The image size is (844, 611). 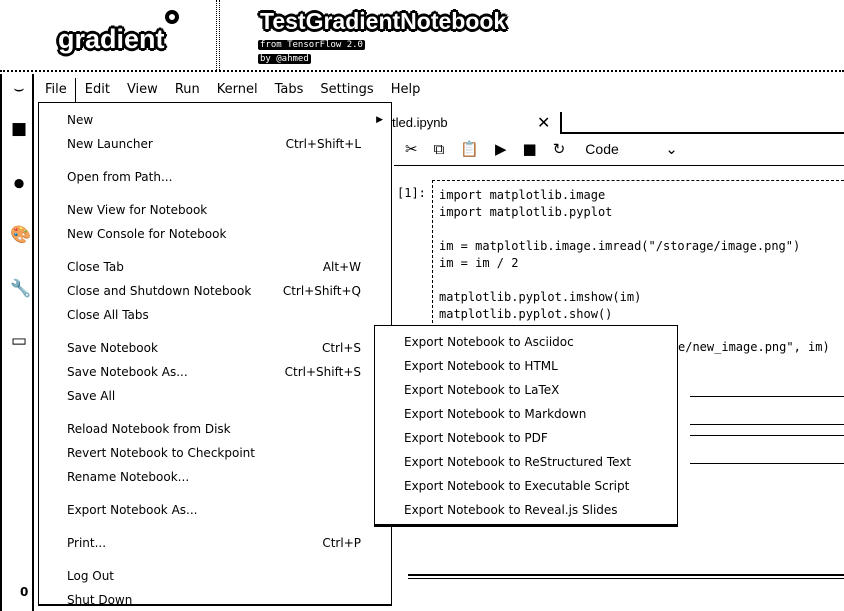 What do you see at coordinates (626, 576) in the screenshot?
I see `notebook-bottom-border` at bounding box center [626, 576].